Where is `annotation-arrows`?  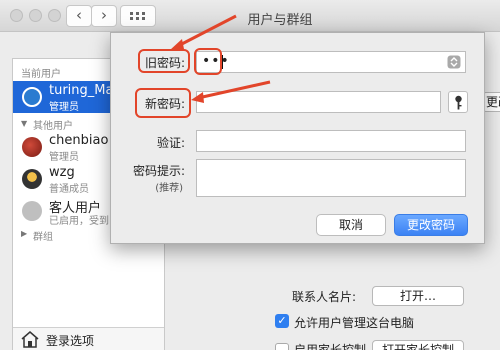
annotation-arrows is located at coordinates (220, 58).